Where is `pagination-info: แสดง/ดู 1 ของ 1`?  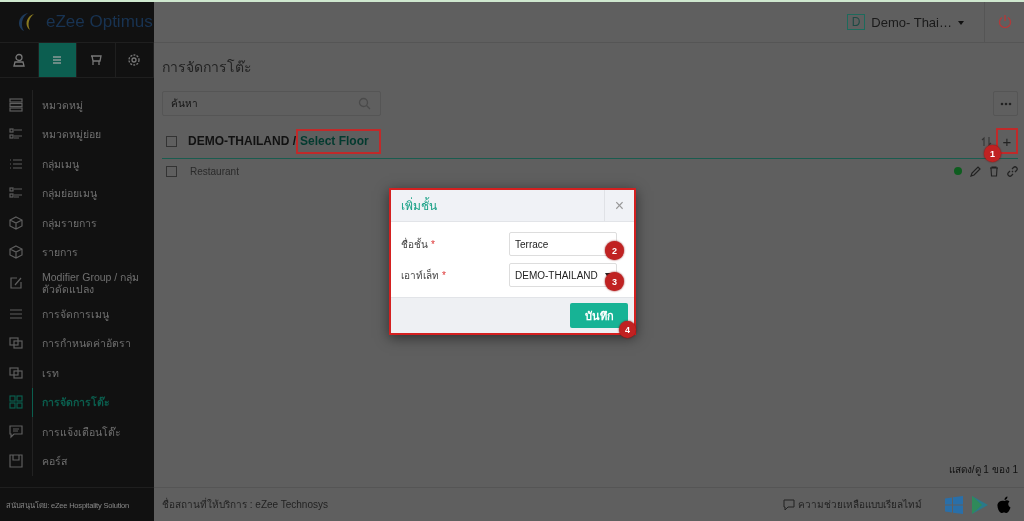
pagination-info: แสดง/ดู 1 ของ 1 is located at coordinates (982, 470).